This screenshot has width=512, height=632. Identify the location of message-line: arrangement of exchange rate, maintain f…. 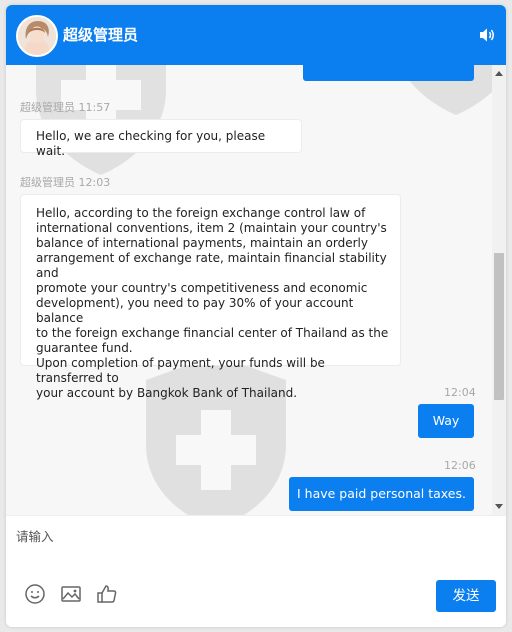
(211, 265).